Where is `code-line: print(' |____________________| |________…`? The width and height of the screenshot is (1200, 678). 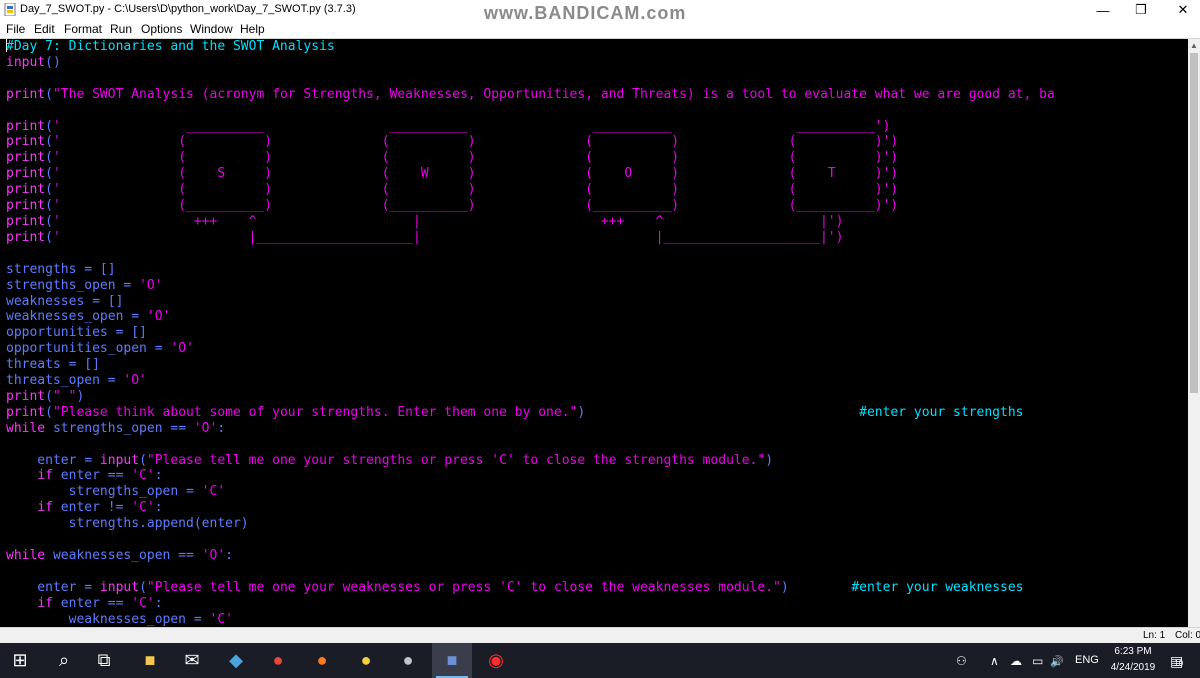
code-line: print(' |____________________| |________… is located at coordinates (424, 237).